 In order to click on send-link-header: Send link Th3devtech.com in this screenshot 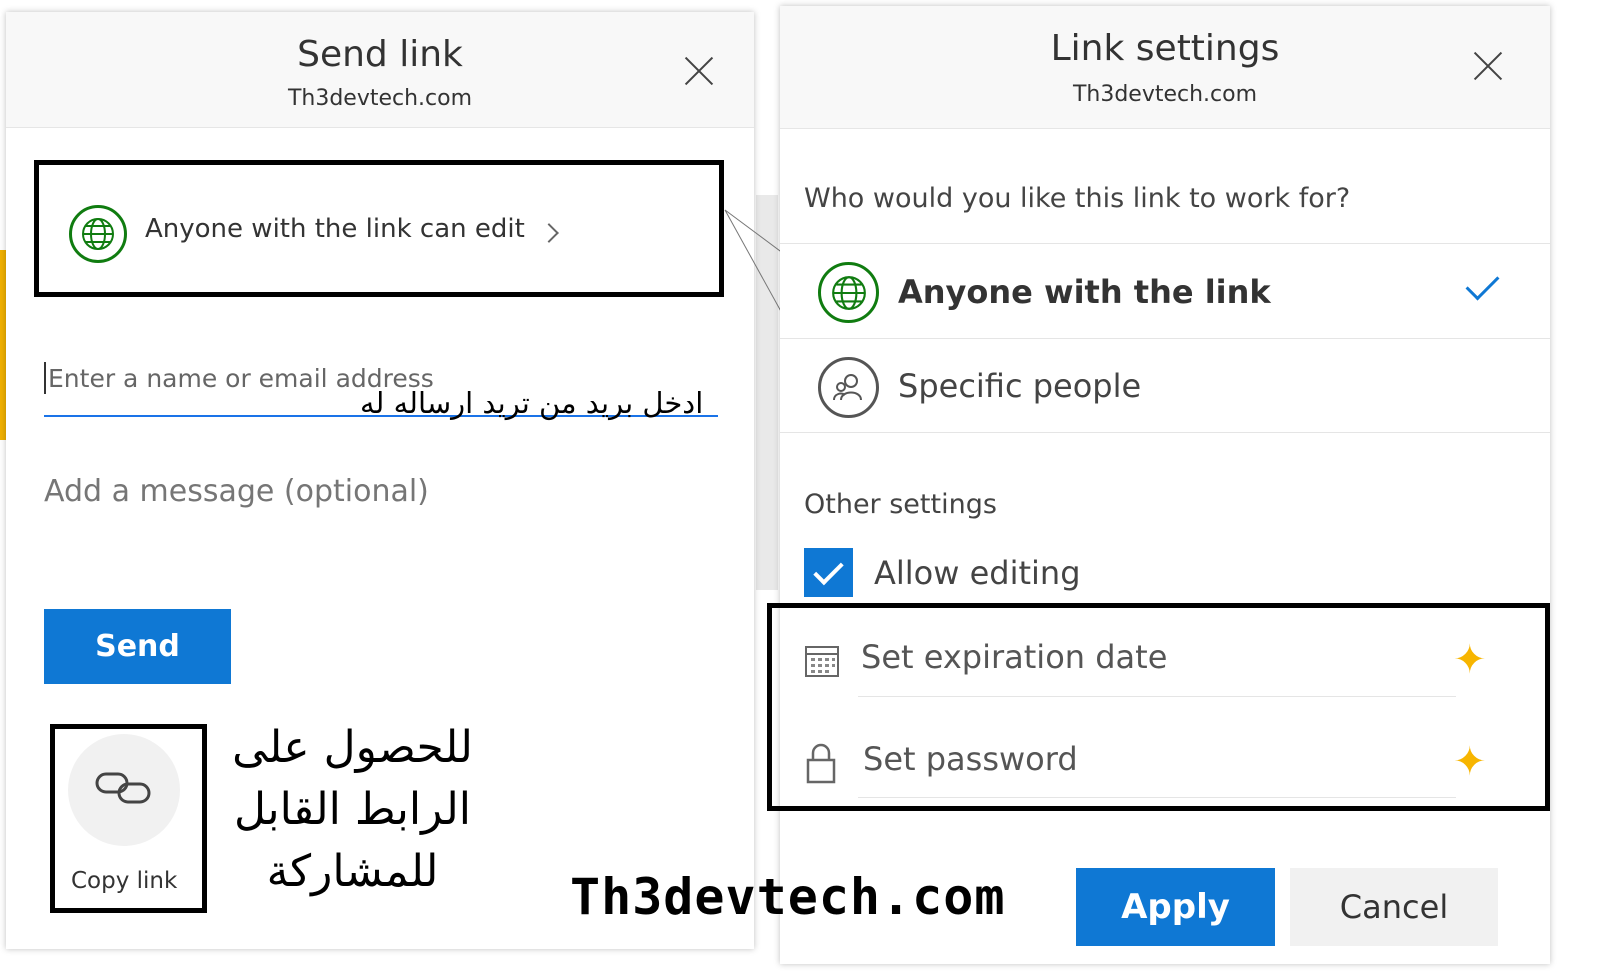, I will do `click(380, 70)`.